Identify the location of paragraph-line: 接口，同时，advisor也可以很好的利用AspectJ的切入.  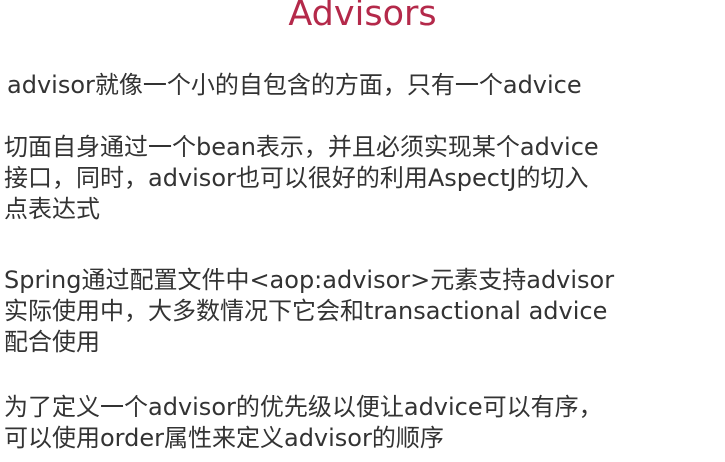
(296, 178).